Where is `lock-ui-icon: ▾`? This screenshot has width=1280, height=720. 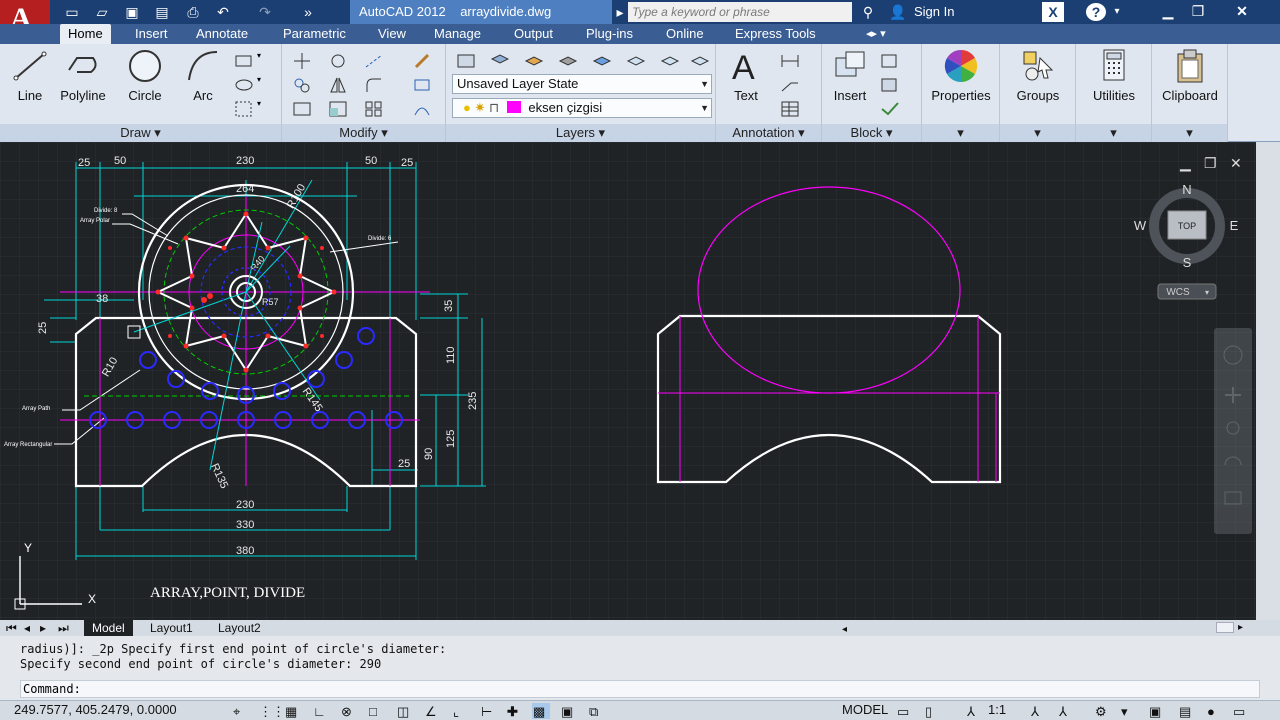 lock-ui-icon: ▾ is located at coordinates (1129, 711).